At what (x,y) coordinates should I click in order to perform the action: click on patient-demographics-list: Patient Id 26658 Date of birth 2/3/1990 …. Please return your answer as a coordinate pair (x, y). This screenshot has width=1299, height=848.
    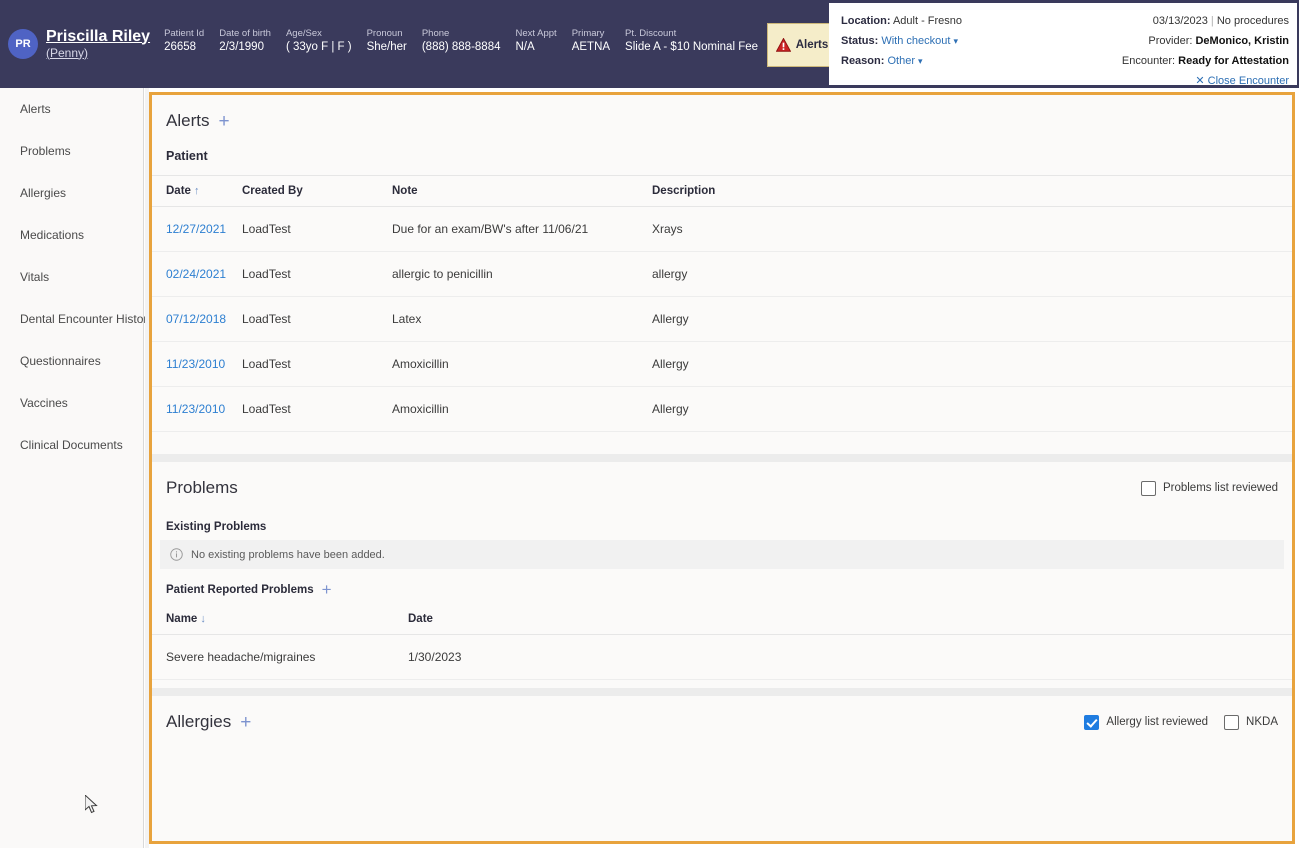
    Looking at the image, I should click on (468, 44).